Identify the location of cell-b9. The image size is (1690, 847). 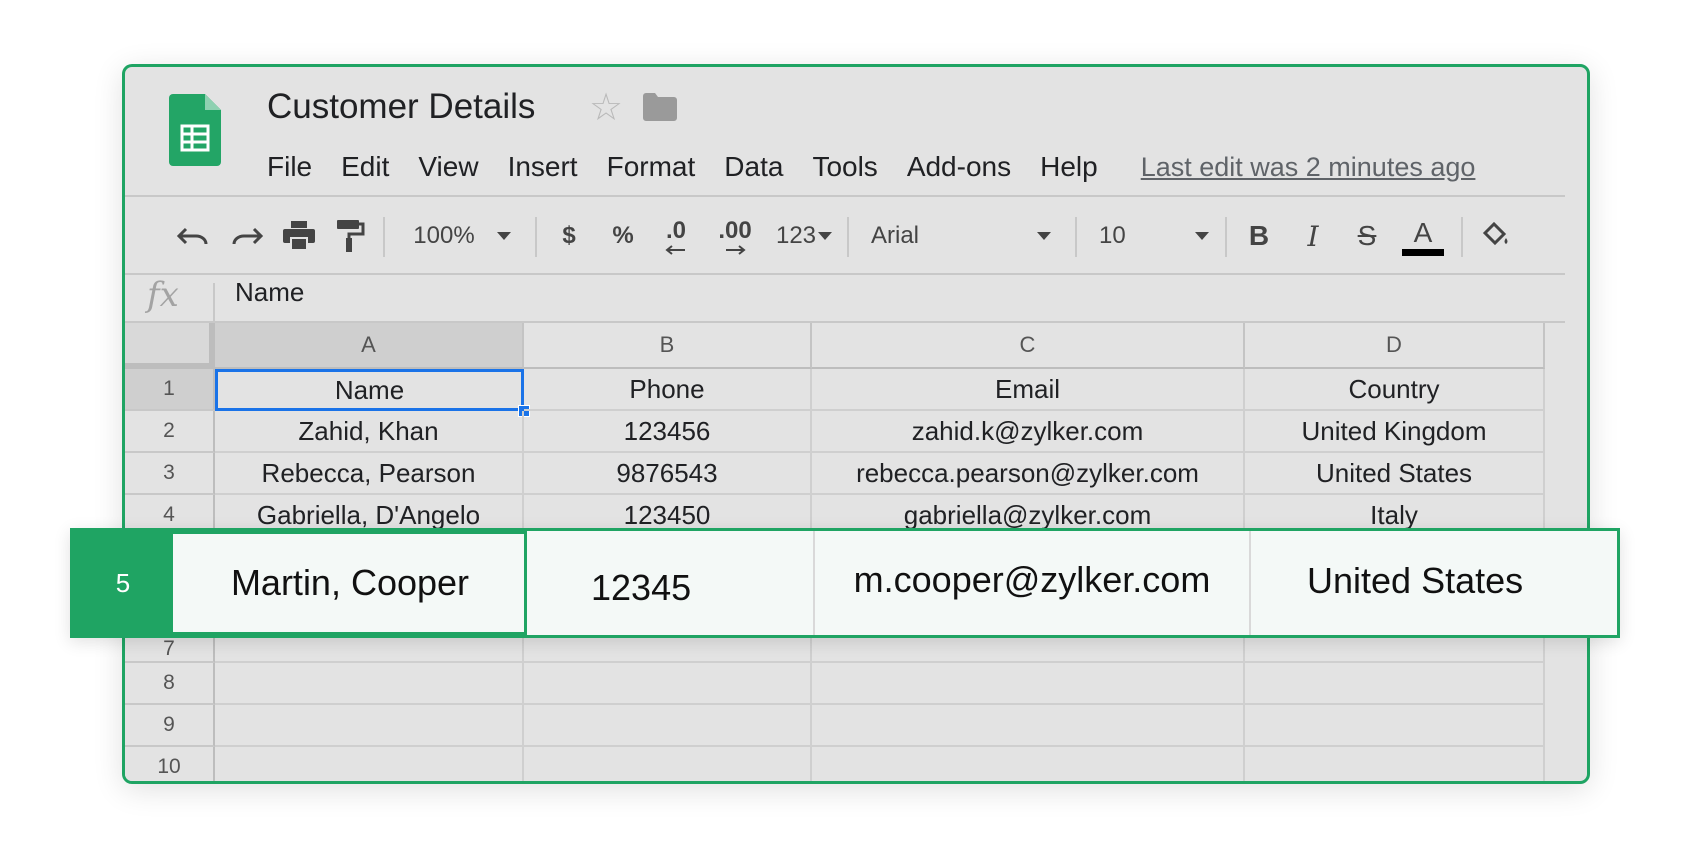
(668, 726).